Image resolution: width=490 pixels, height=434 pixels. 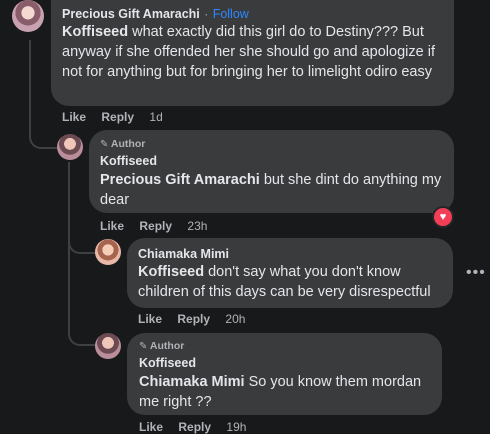 I want to click on comment-author: Precious Gift Amarachi, so click(x=131, y=14).